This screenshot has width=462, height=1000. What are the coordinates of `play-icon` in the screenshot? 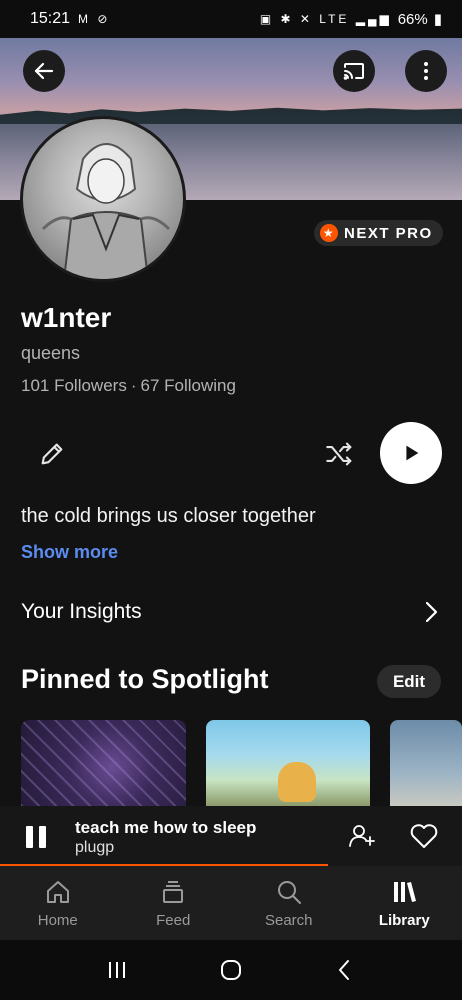 It's located at (412, 453).